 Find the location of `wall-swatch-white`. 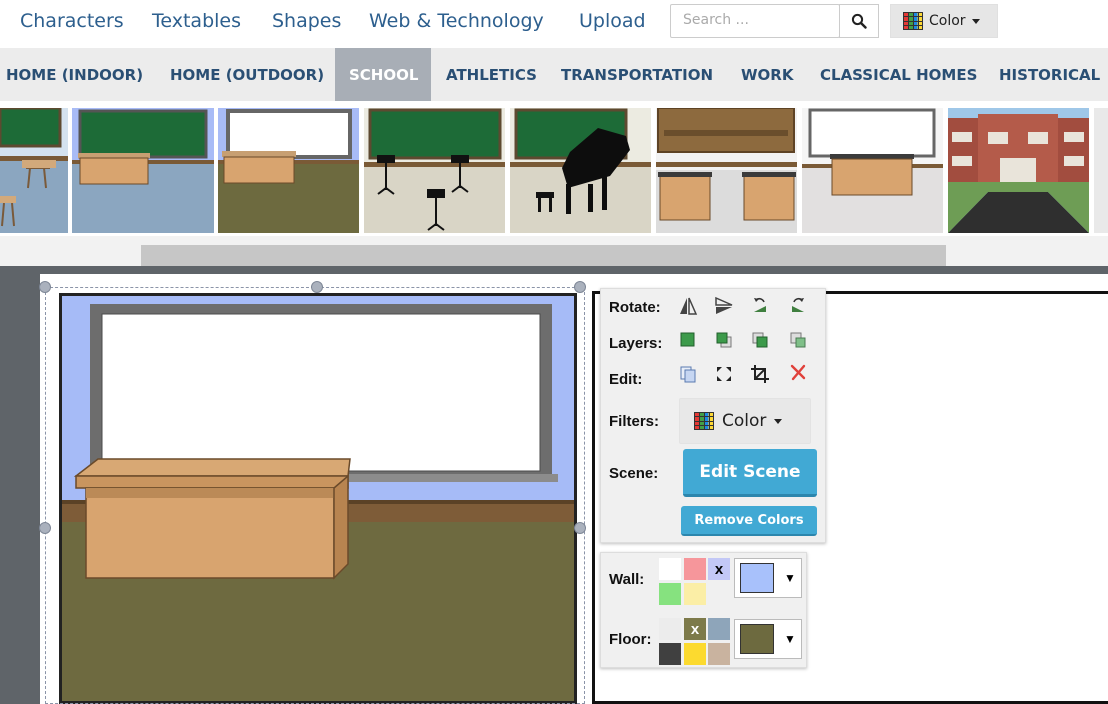

wall-swatch-white is located at coordinates (670, 569).